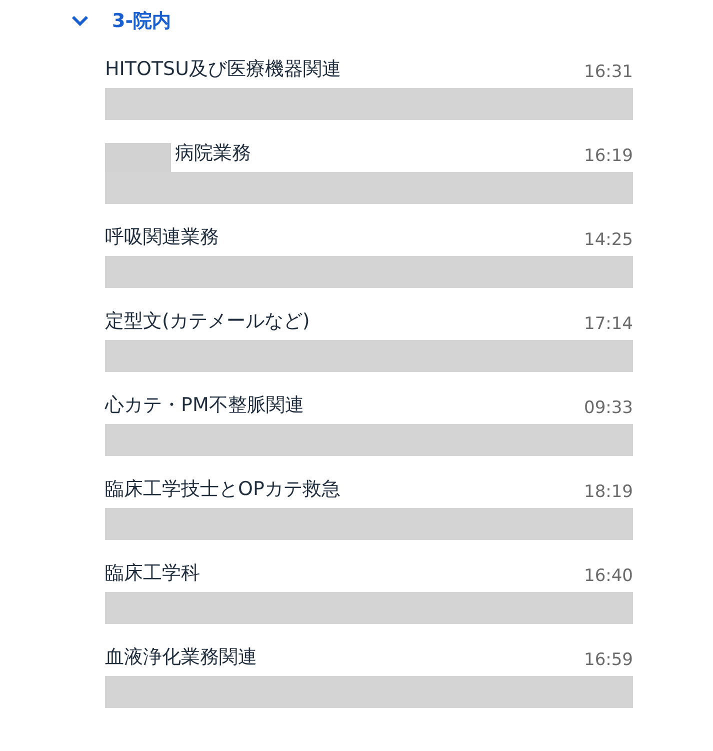 The image size is (713, 751). I want to click on chat-time: 14:25, so click(608, 240).